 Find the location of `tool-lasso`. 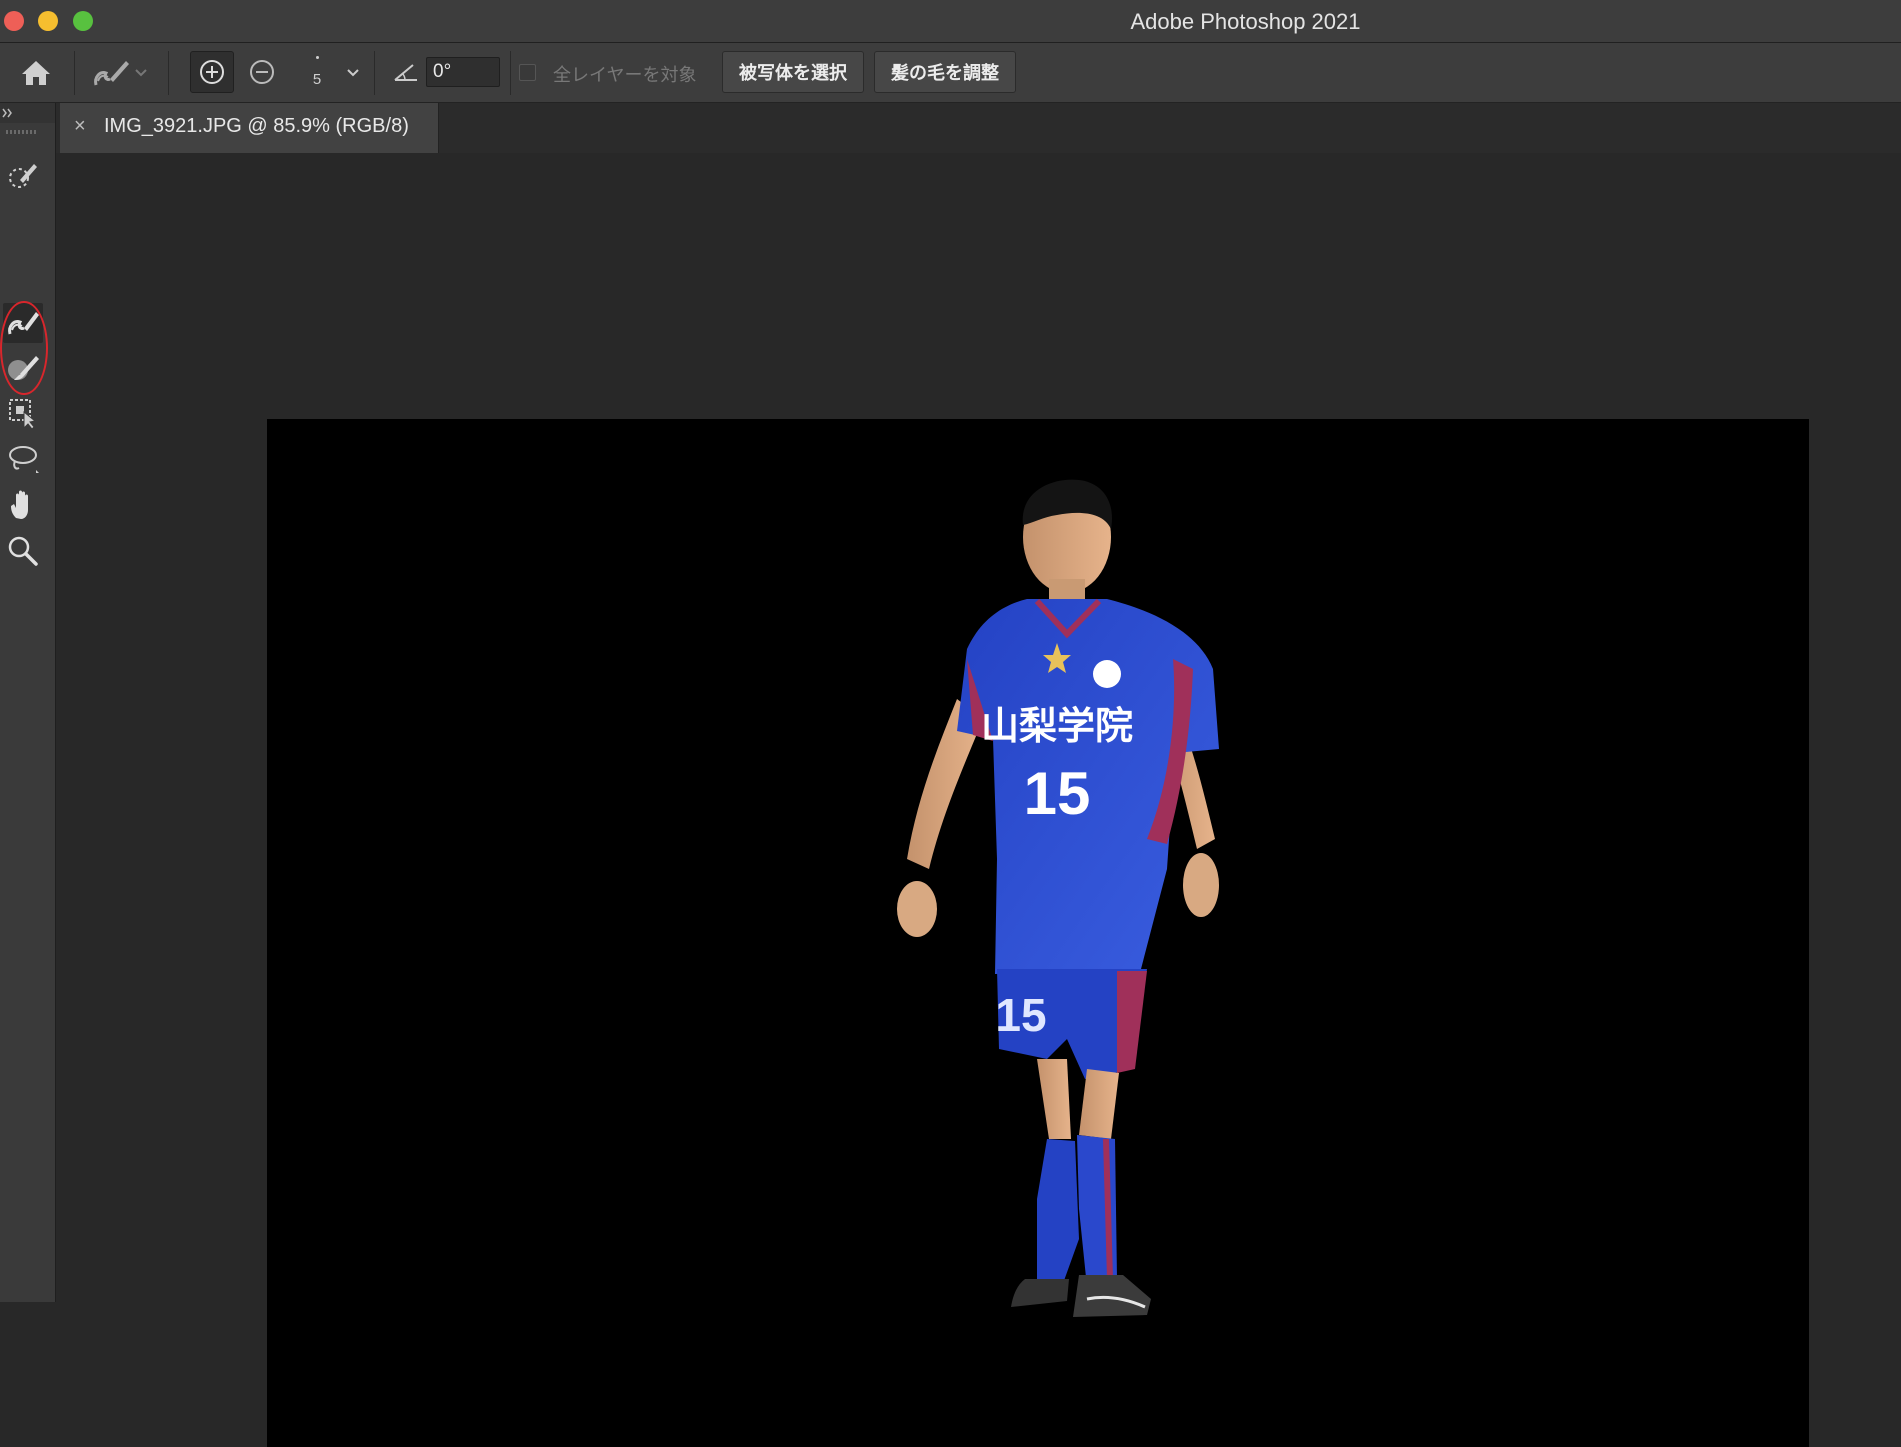

tool-lasso is located at coordinates (23, 459).